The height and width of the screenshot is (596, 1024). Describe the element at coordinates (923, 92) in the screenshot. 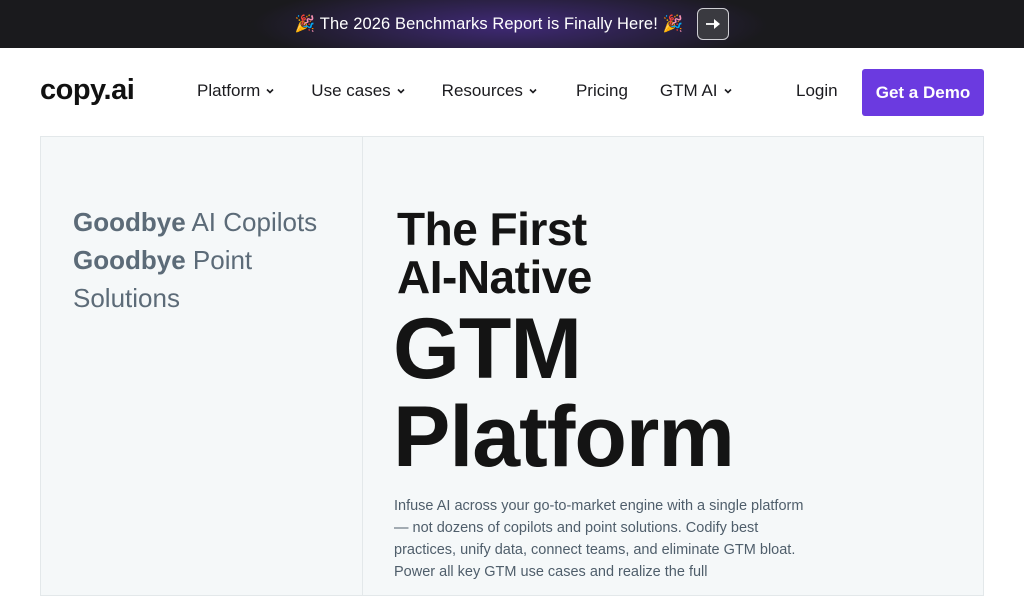

I see `get-a-demo-button: Get a Demo` at that location.